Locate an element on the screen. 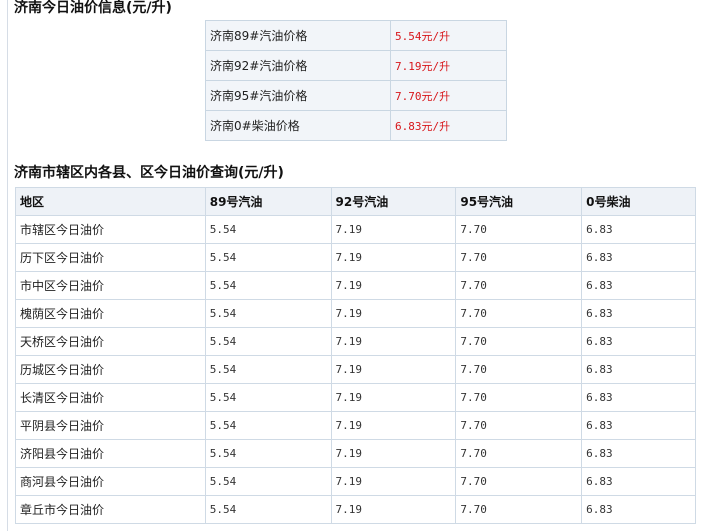  column-header-region: 地区 is located at coordinates (110, 201).